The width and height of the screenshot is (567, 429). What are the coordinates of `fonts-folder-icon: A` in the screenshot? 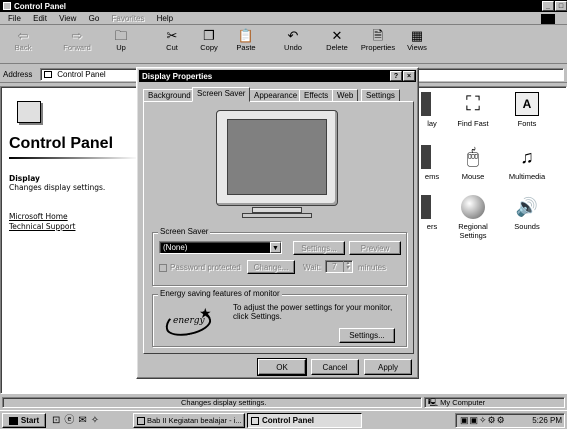 It's located at (527, 104).